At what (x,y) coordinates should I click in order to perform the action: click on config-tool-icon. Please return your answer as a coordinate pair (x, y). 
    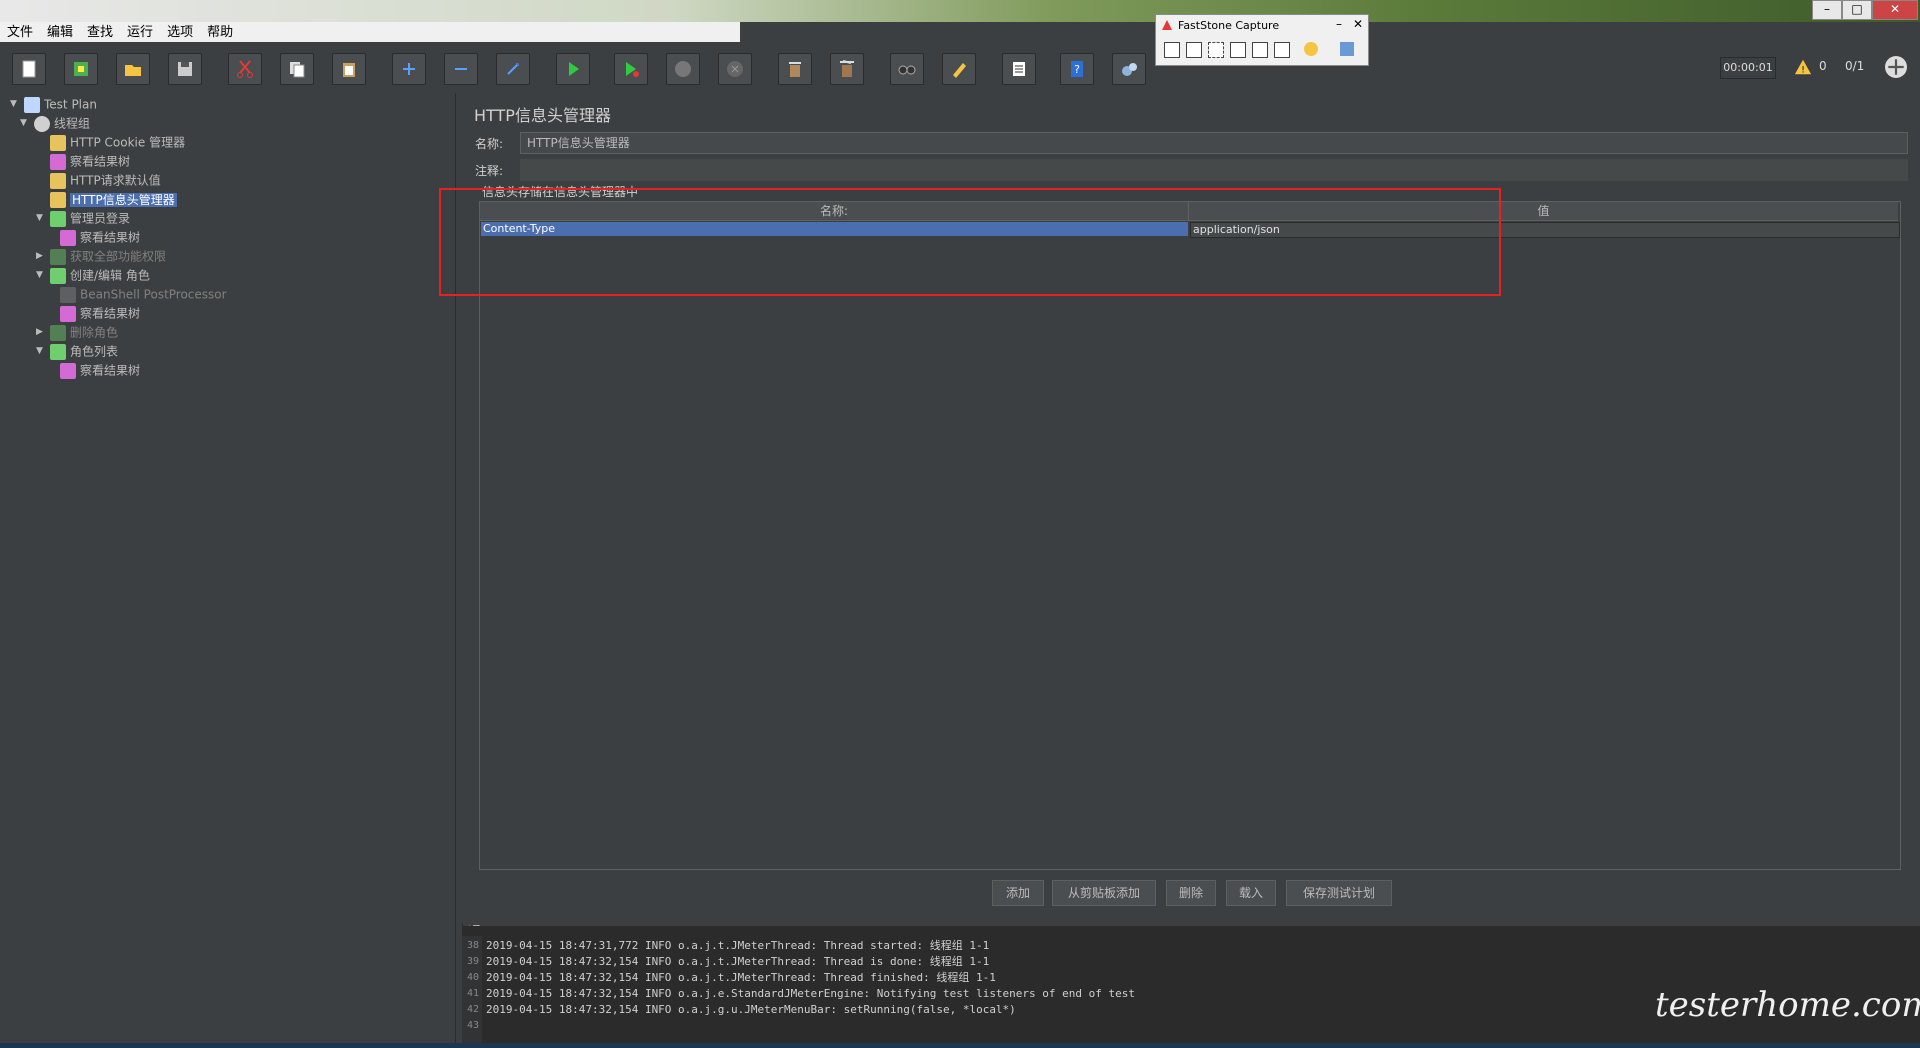
    Looking at the image, I should click on (58, 142).